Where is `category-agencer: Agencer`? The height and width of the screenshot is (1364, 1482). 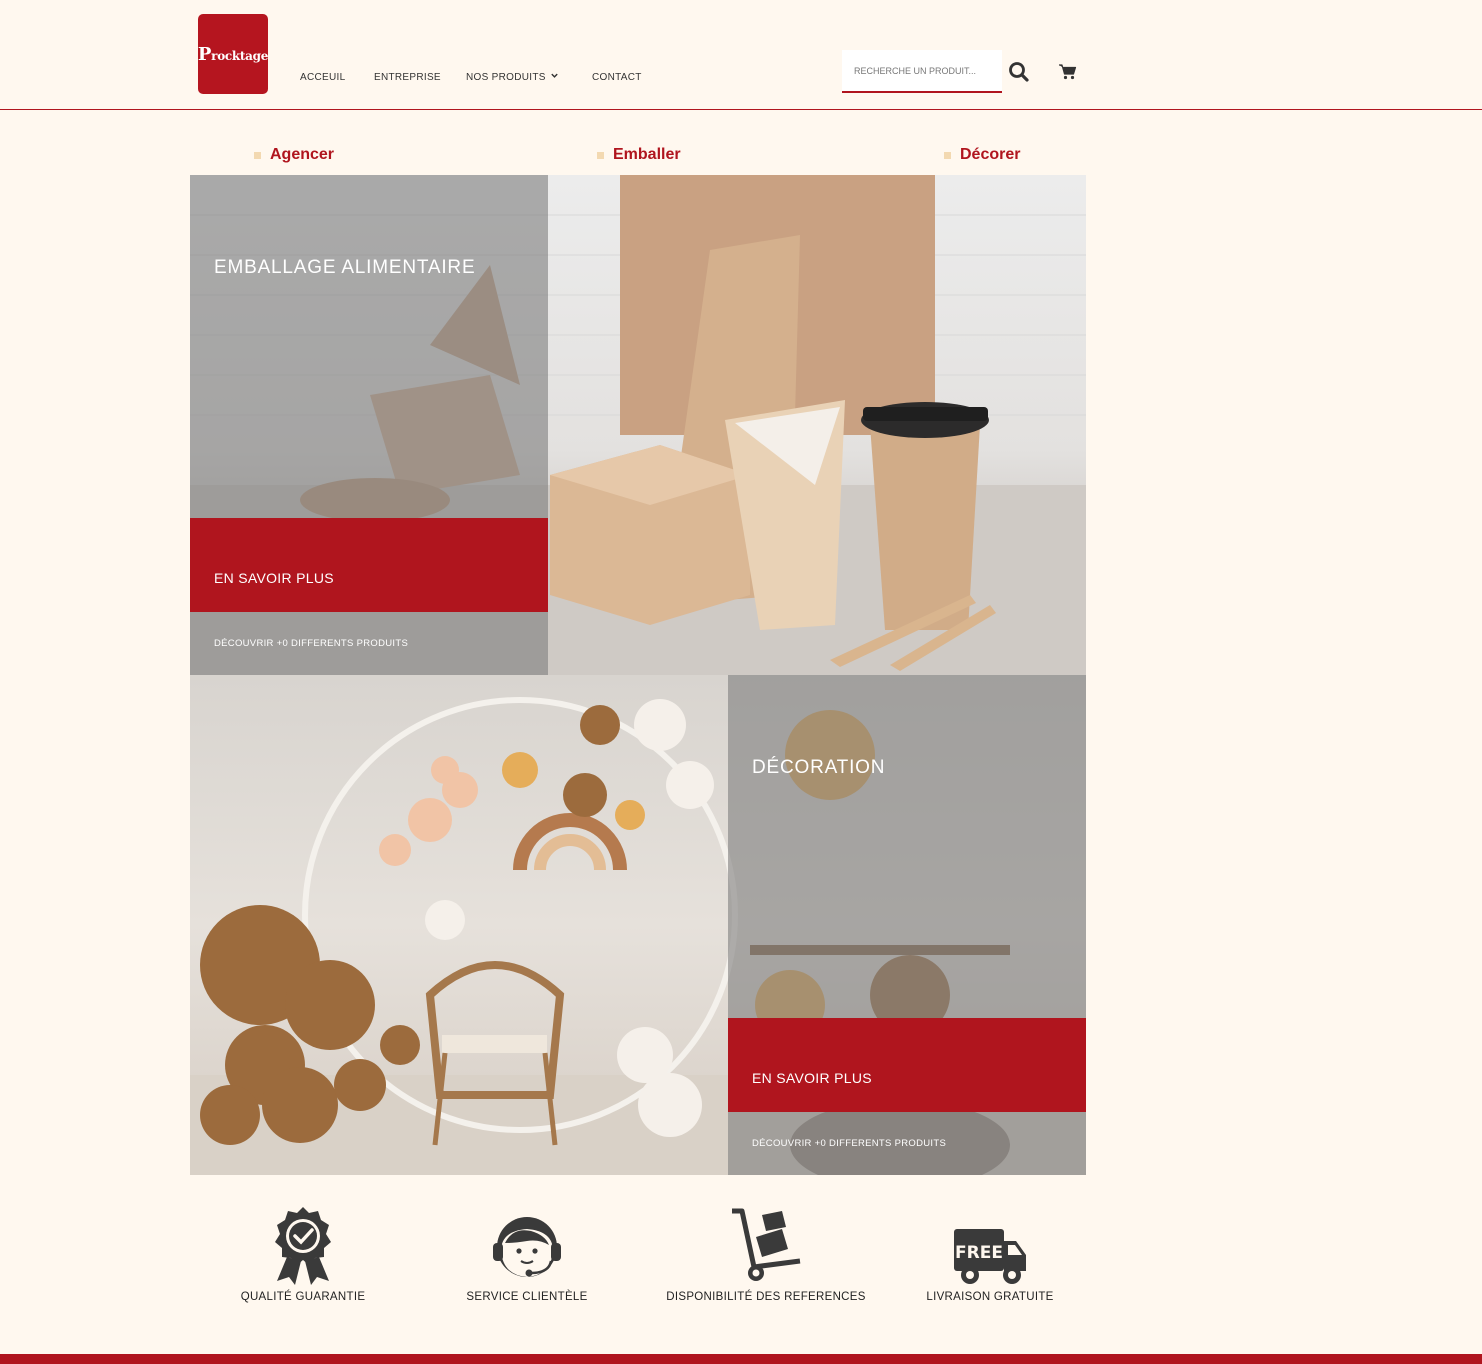
category-agencer: Agencer is located at coordinates (294, 155).